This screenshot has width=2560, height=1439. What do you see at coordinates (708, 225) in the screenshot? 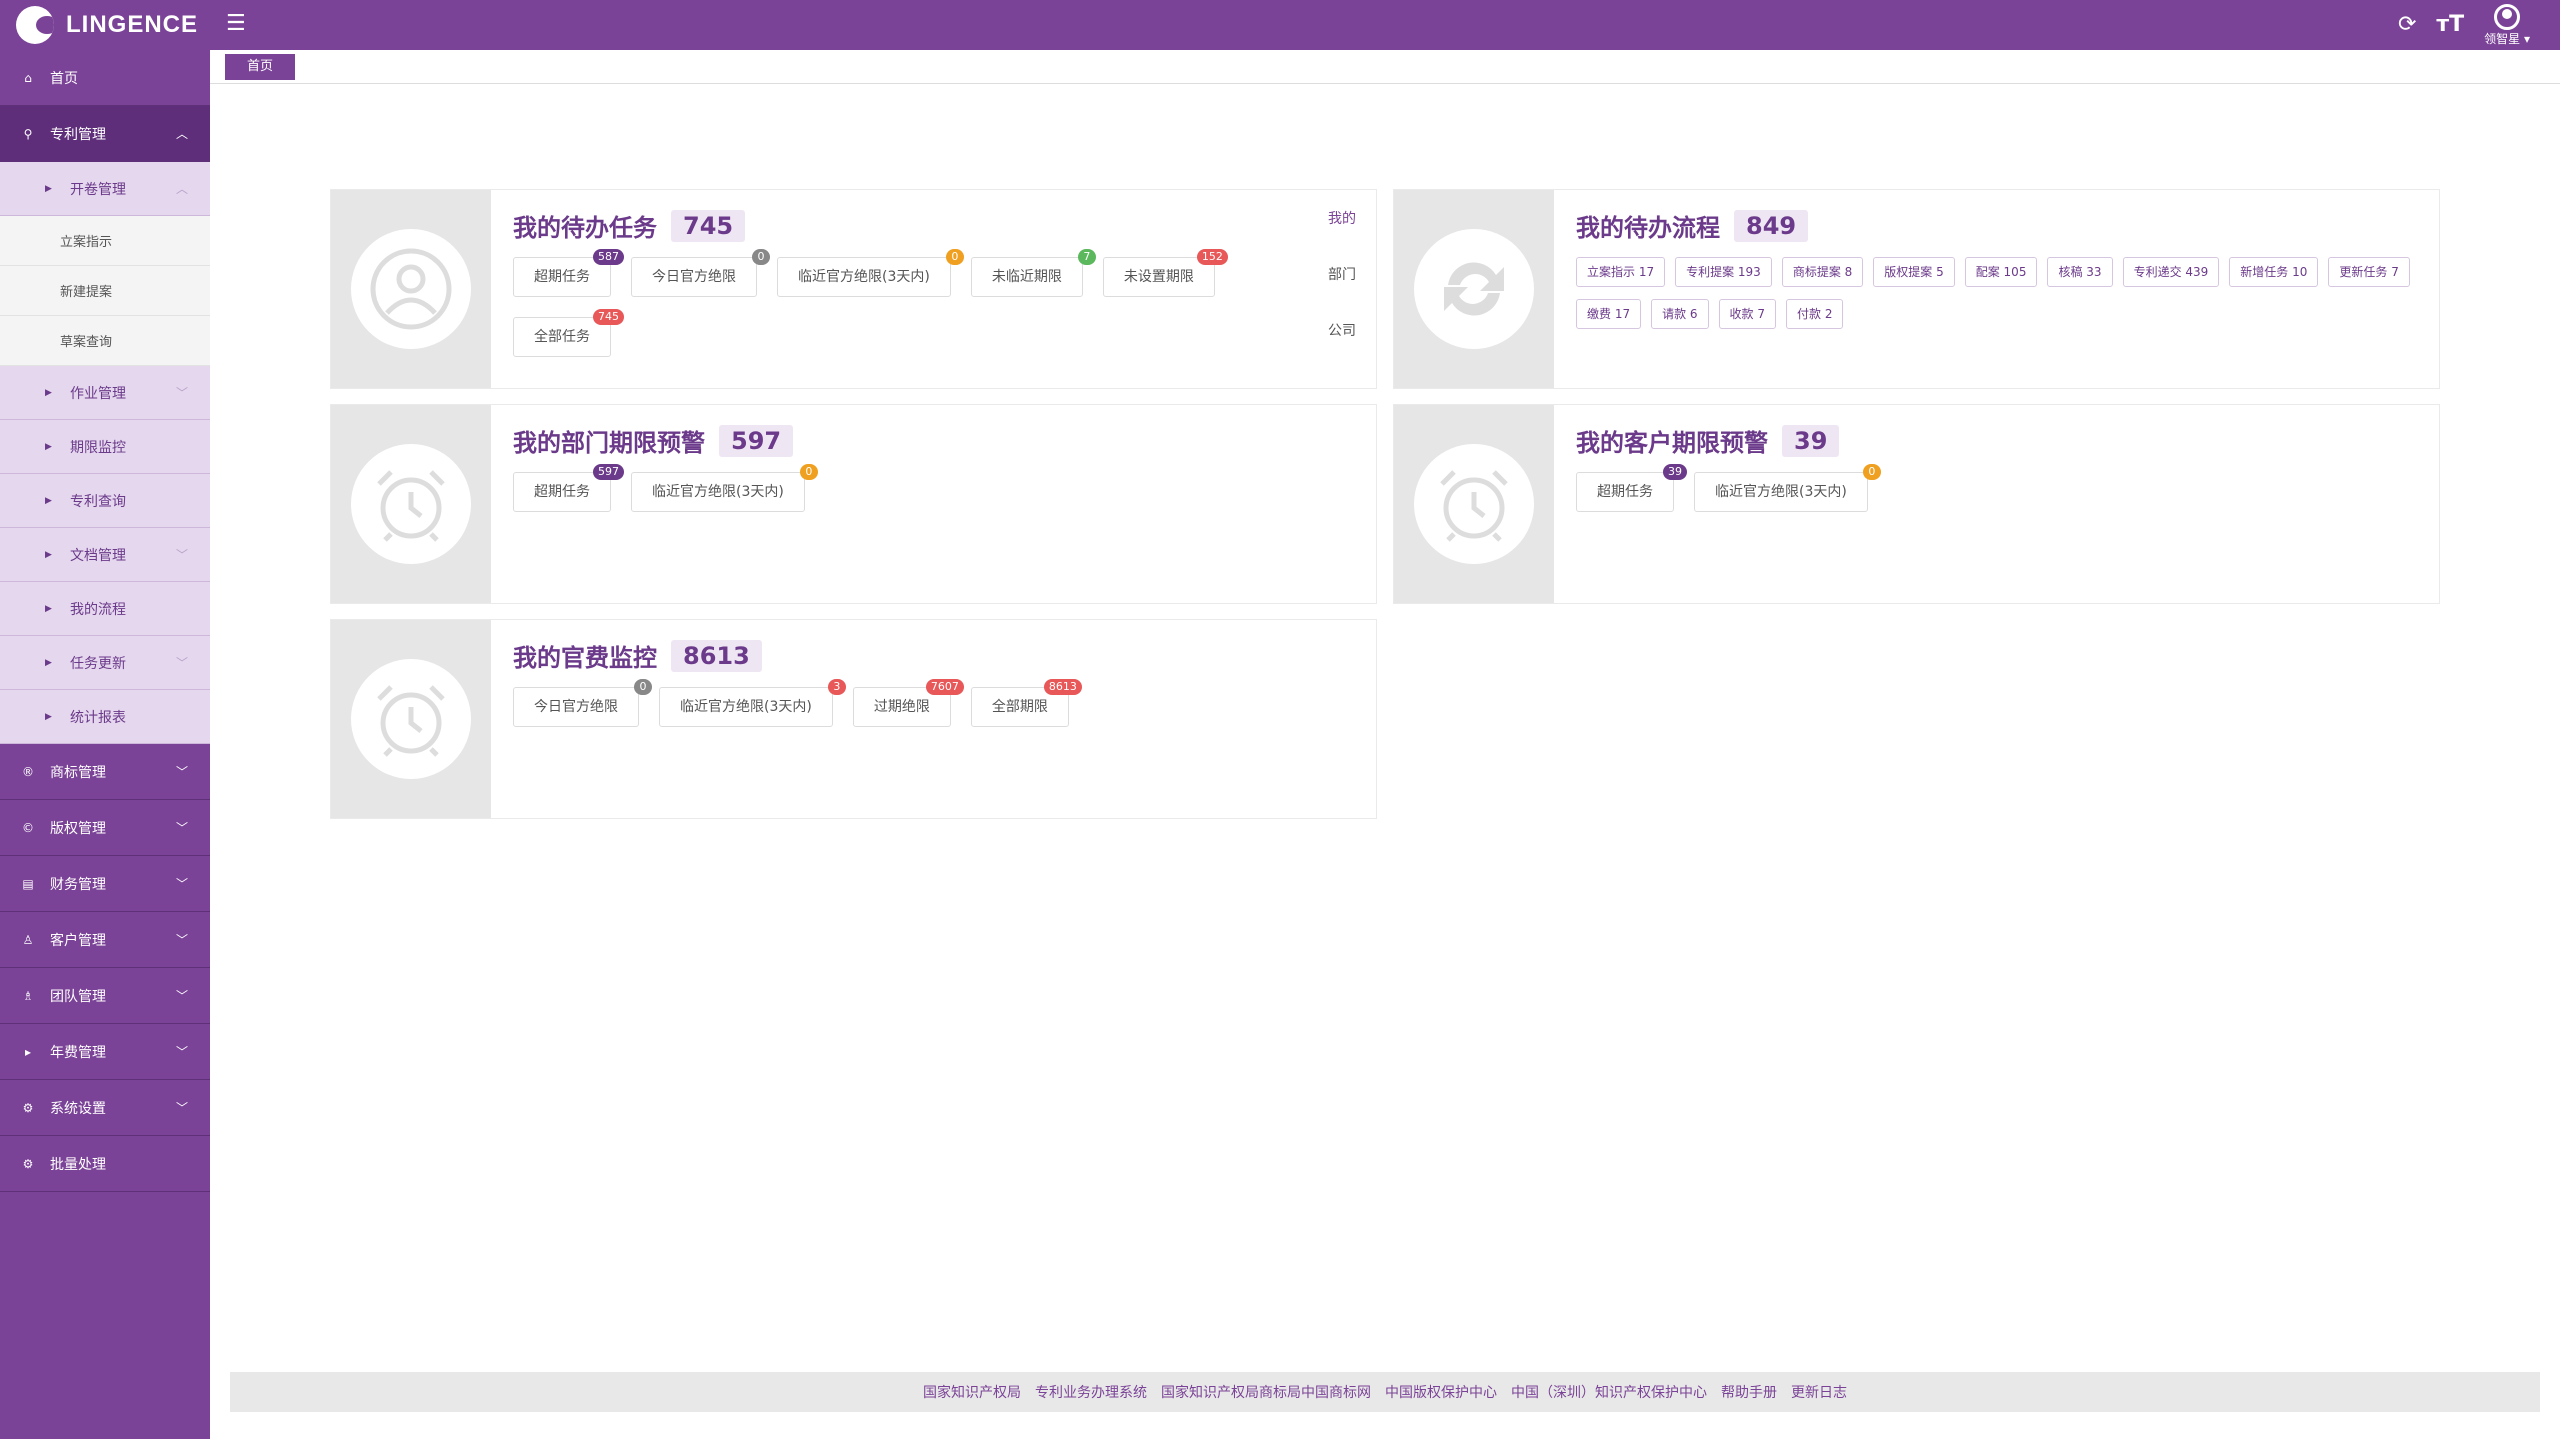
I see `card-count: 745` at bounding box center [708, 225].